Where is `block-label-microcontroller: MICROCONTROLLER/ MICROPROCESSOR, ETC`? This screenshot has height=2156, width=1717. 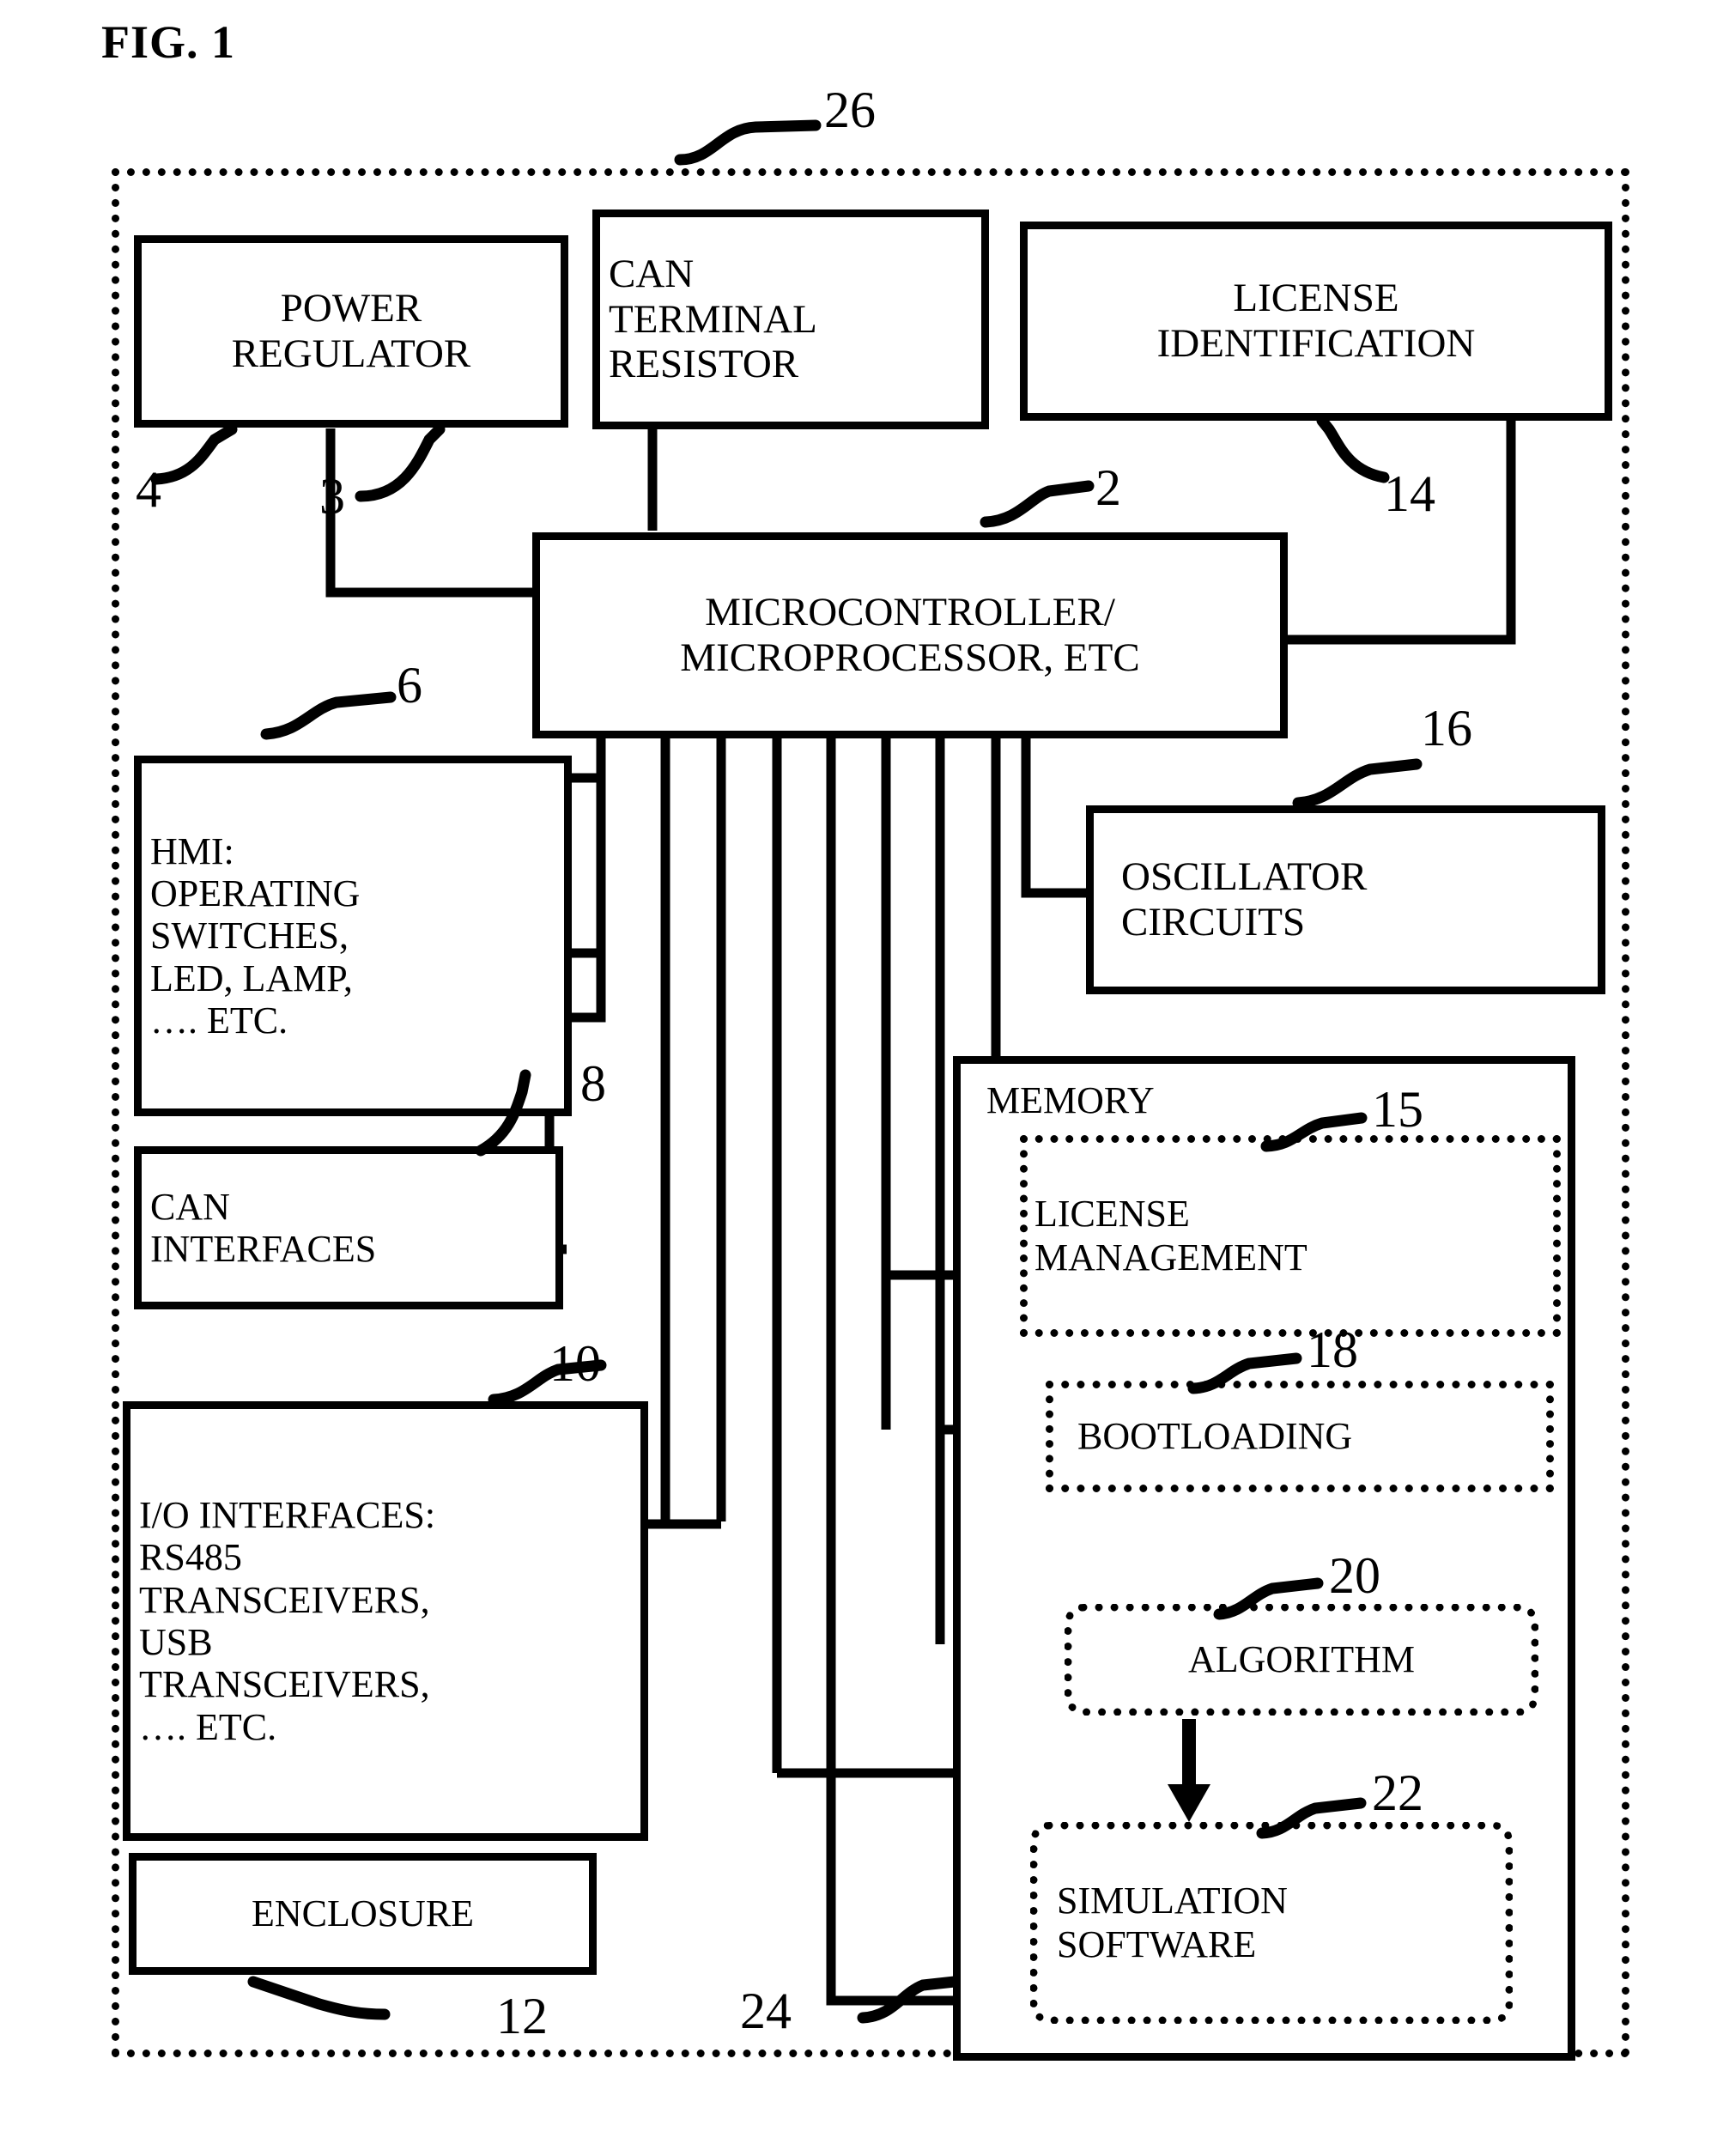
block-label-microcontroller: MICROCONTROLLER/ MICROPROCESSOR, ETC is located at coordinates (910, 635).